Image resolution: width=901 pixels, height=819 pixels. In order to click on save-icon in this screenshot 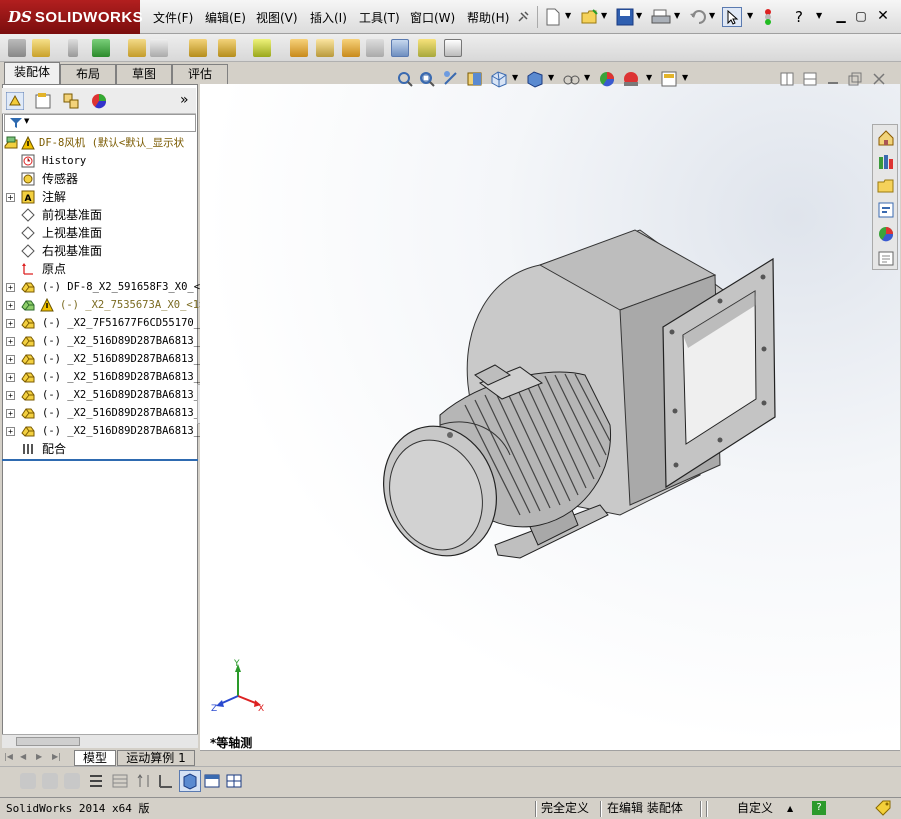, I will do `click(625, 17)`.